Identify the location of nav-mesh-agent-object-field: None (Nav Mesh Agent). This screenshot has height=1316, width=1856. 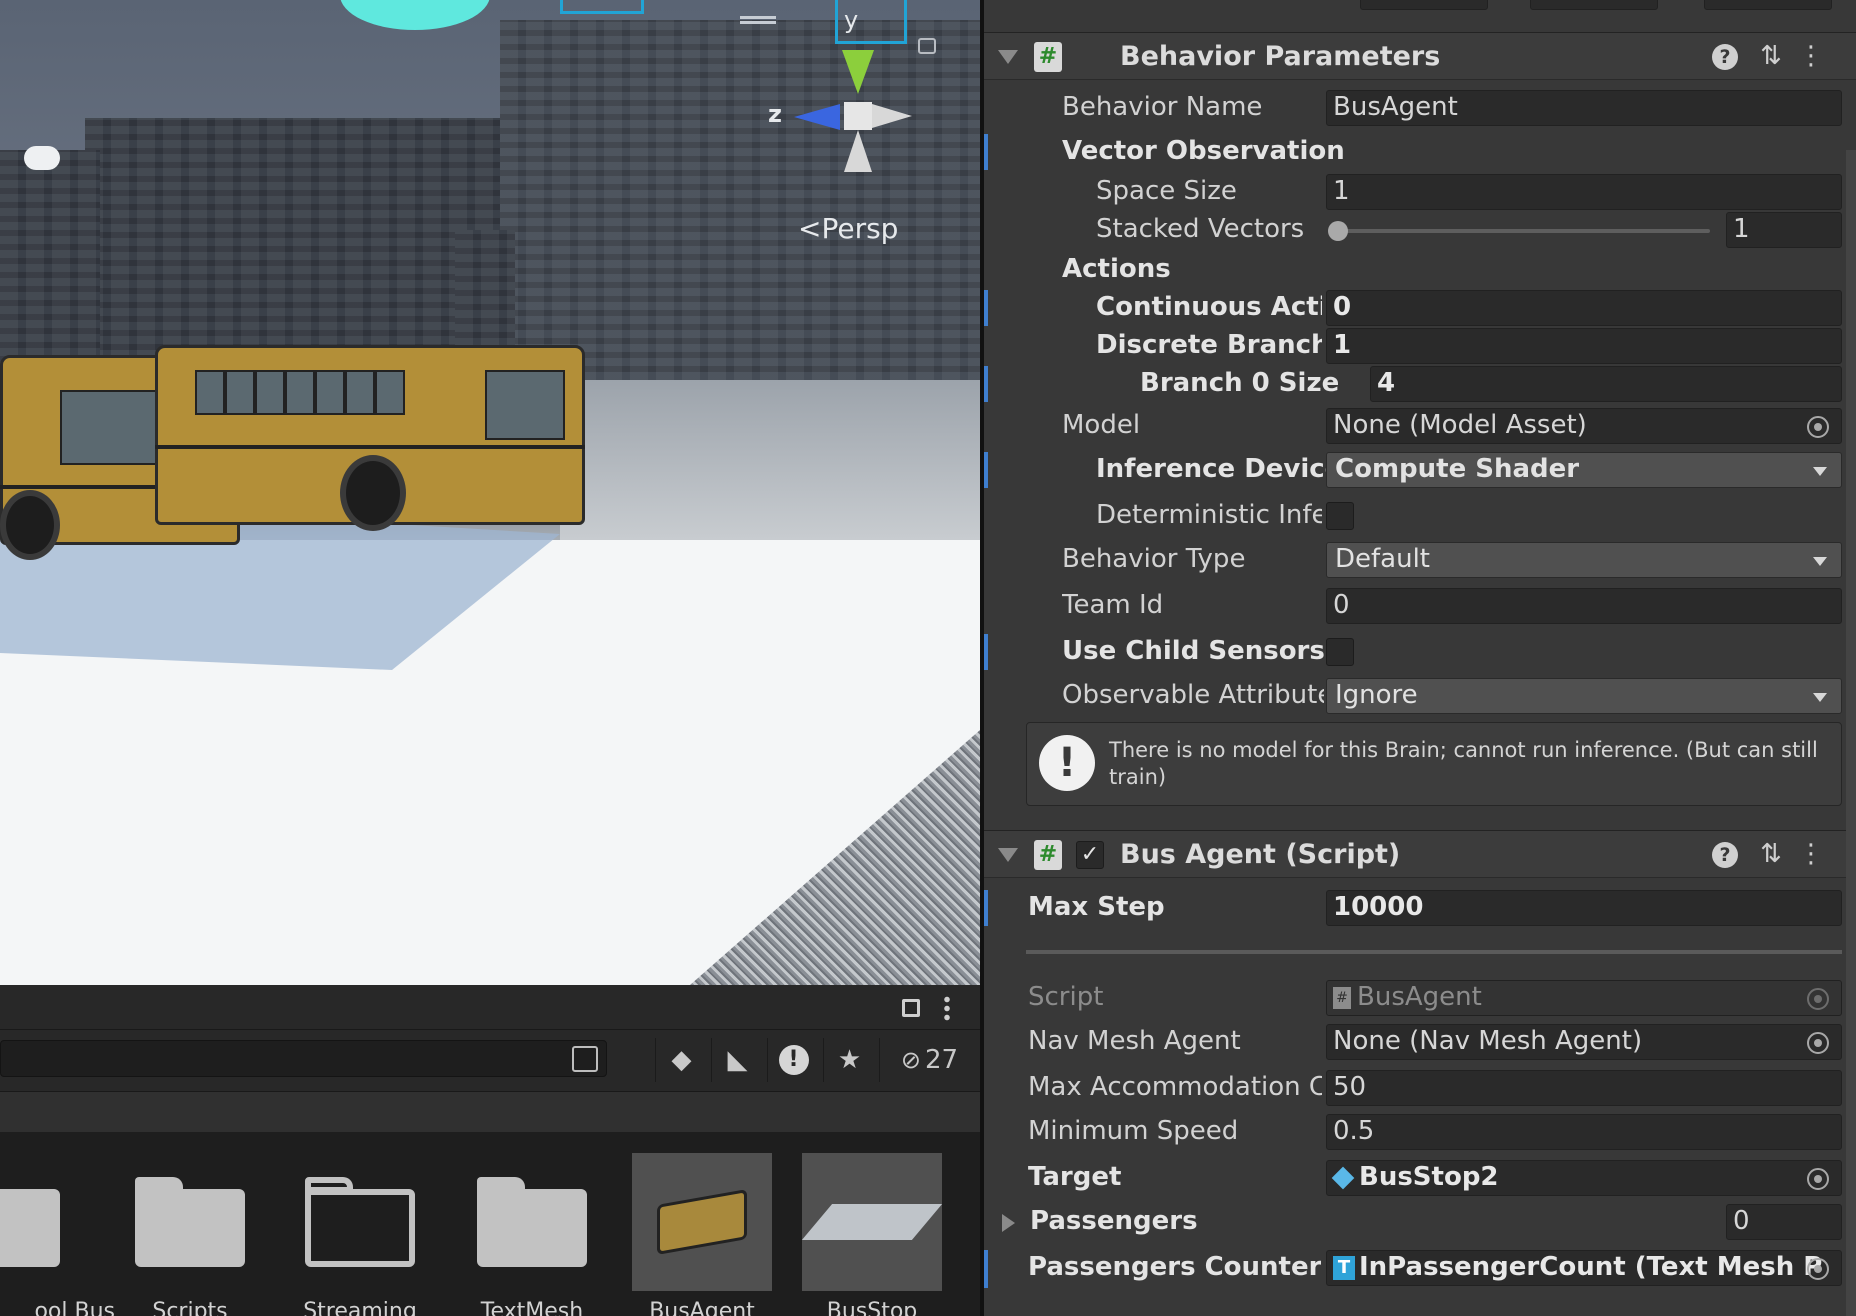
(1584, 1042).